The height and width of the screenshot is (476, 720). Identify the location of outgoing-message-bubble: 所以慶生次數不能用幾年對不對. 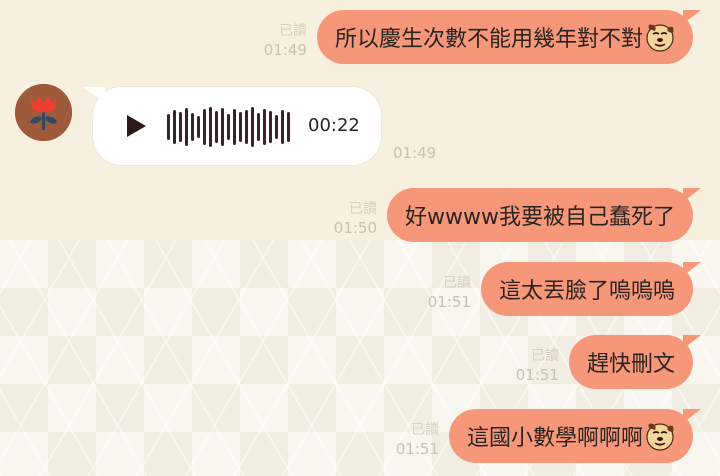
(509, 37).